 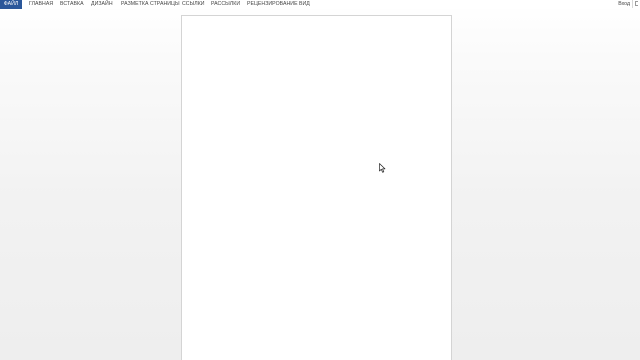 What do you see at coordinates (624, 4) in the screenshot?
I see `sign-in-link: Вход` at bounding box center [624, 4].